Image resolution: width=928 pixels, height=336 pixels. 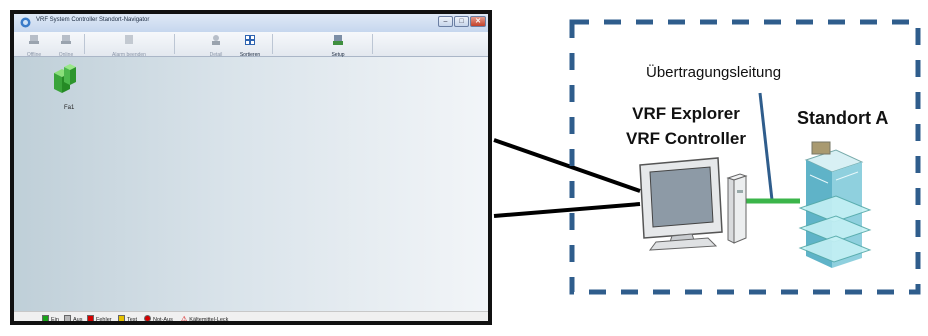 I want to click on controller-label: VRF Explorer VRF Controller, so click(x=686, y=126).